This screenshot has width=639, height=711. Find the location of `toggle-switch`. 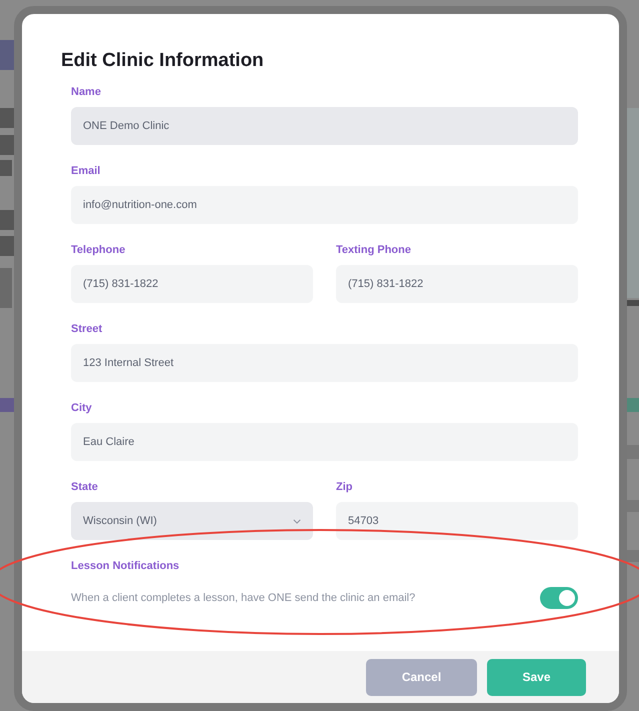

toggle-switch is located at coordinates (559, 598).